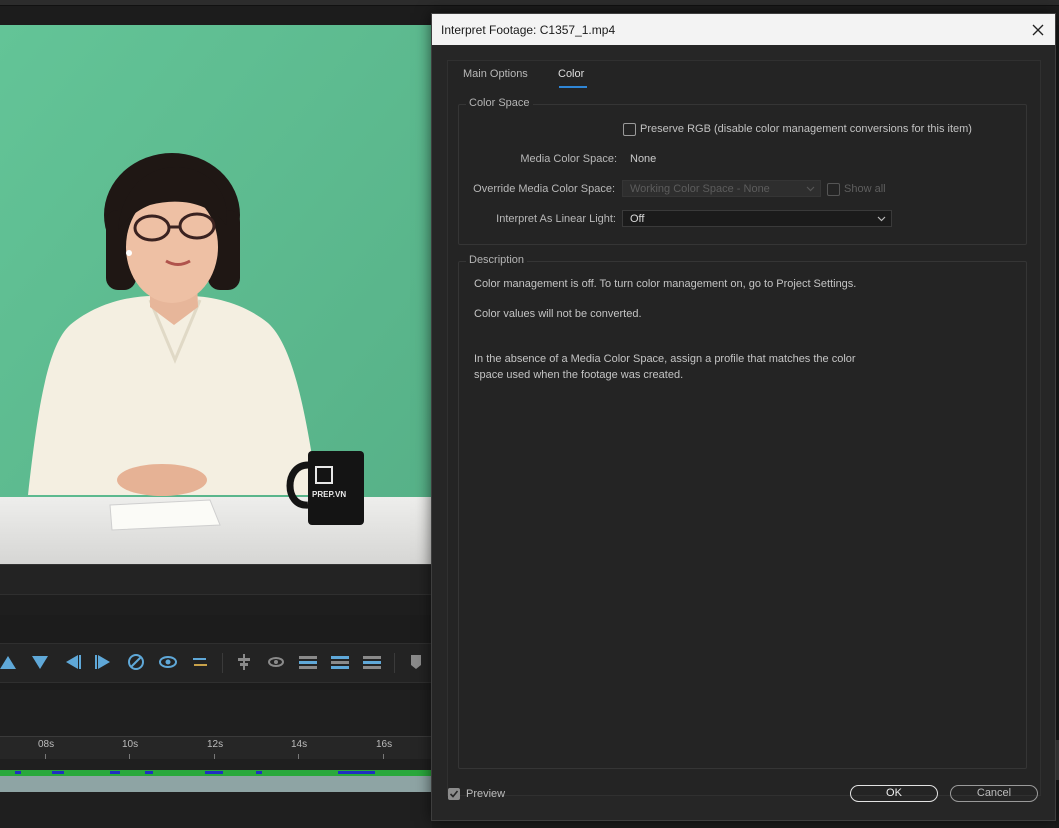 This screenshot has height=828, width=1059. I want to click on ruler-label: 12s, so click(215, 744).